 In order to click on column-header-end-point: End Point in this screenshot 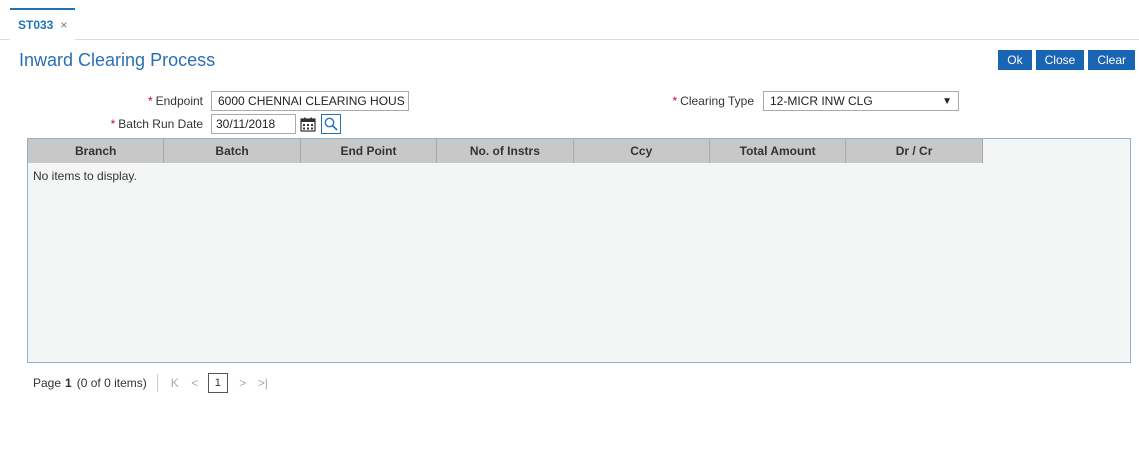, I will do `click(369, 151)`.